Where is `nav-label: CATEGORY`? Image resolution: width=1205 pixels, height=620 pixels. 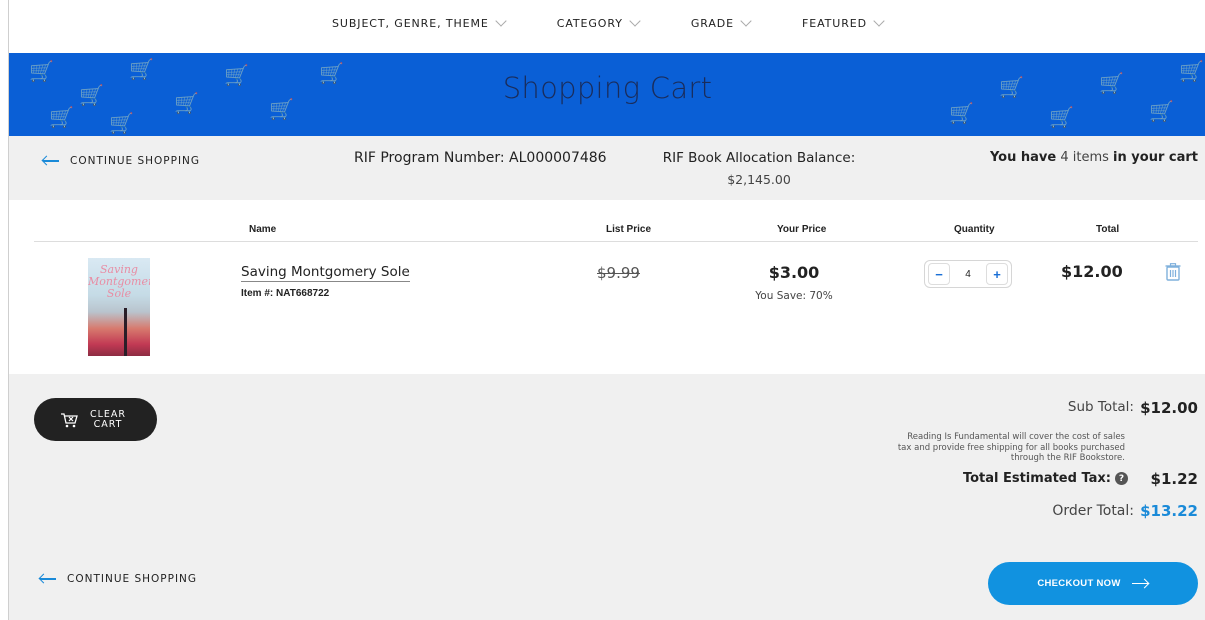
nav-label: CATEGORY is located at coordinates (589, 23).